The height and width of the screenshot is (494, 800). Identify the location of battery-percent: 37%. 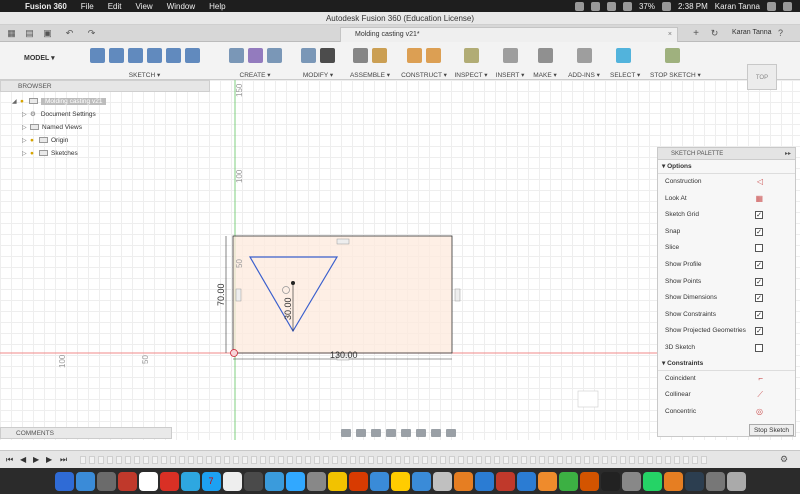
(647, 6).